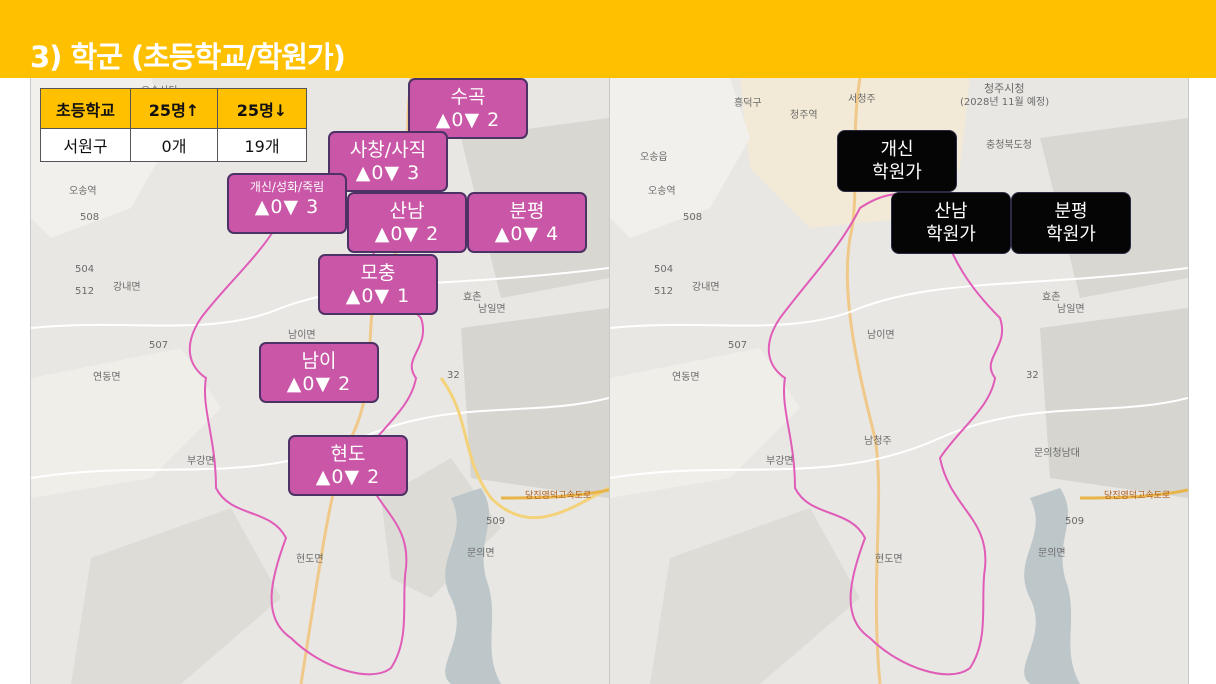 This screenshot has width=1216, height=684. What do you see at coordinates (378, 273) in the screenshot?
I see `region-name: 모충` at bounding box center [378, 273].